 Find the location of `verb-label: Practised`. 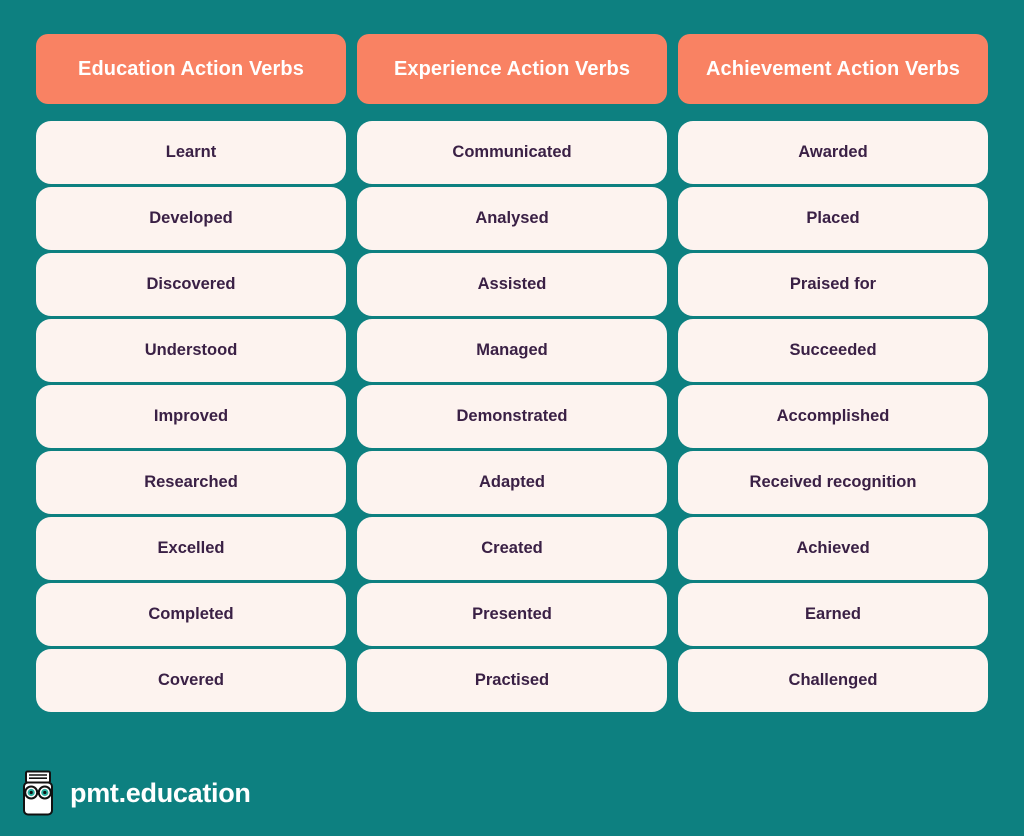

verb-label: Practised is located at coordinates (512, 680).